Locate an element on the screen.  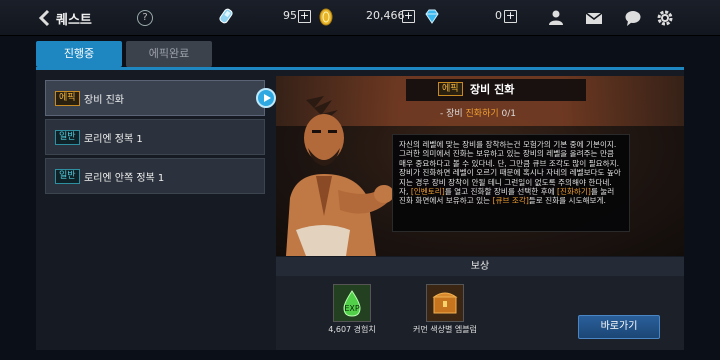
add-diamond-button: + is located at coordinates (510, 16).